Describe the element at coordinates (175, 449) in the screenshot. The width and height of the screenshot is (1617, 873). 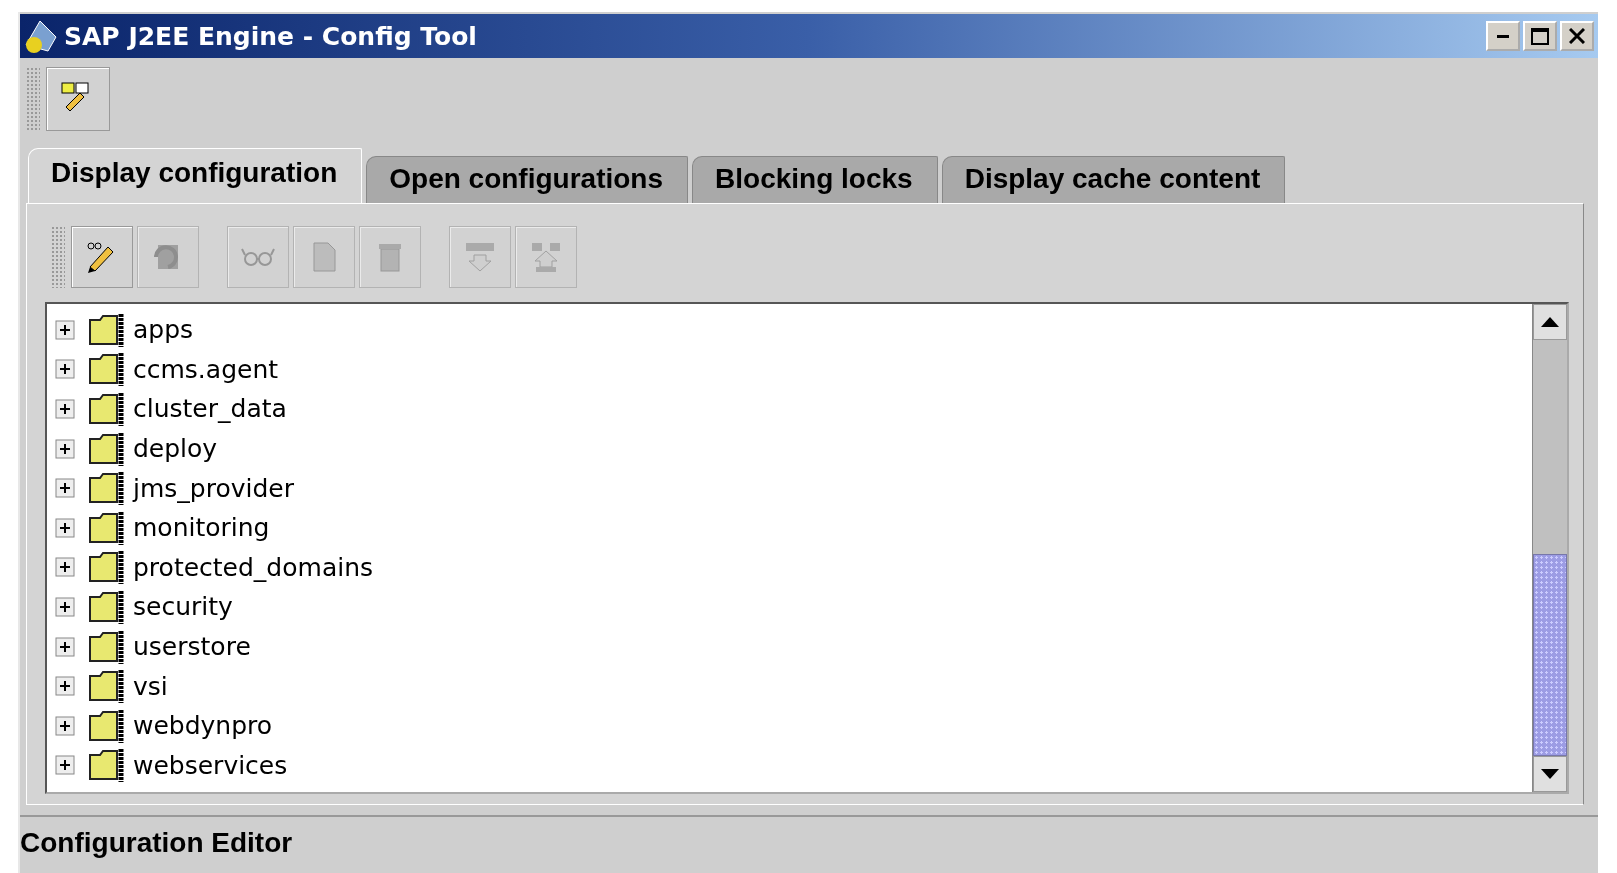
I see `tree-node-label: deploy` at that location.